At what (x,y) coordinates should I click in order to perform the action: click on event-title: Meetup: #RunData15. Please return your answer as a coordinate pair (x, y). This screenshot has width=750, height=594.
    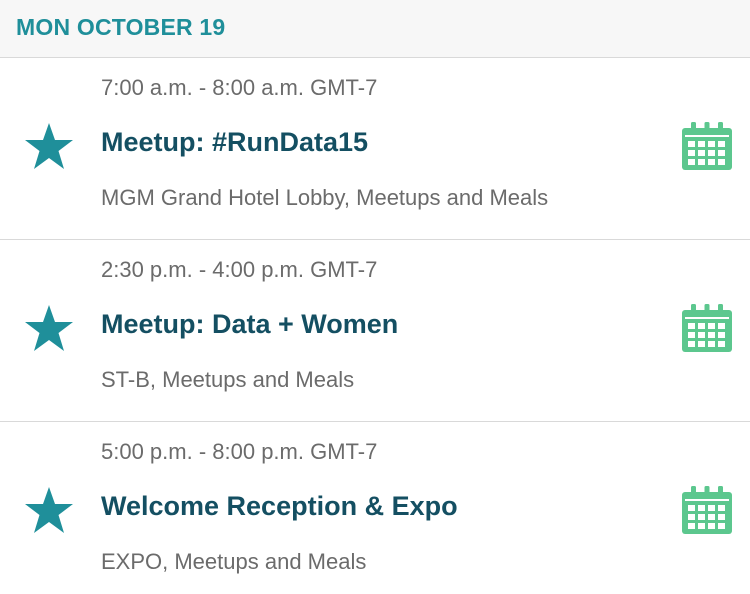
    Looking at the image, I should click on (234, 142).